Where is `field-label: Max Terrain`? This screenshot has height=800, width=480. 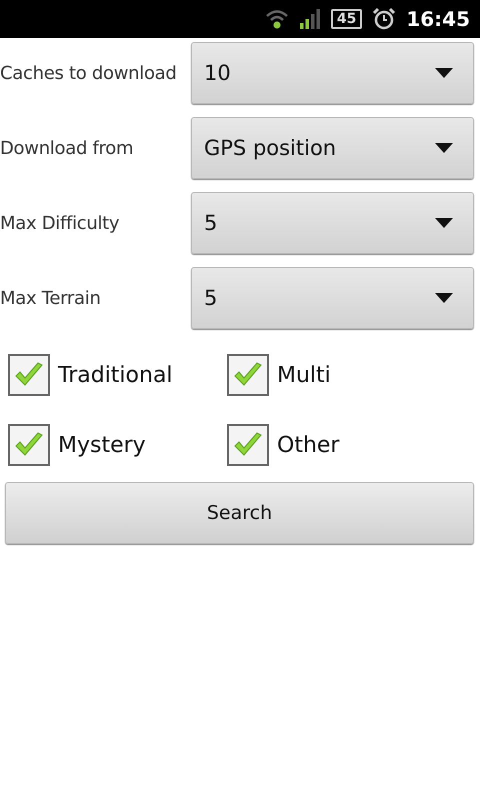 field-label: Max Terrain is located at coordinates (51, 298).